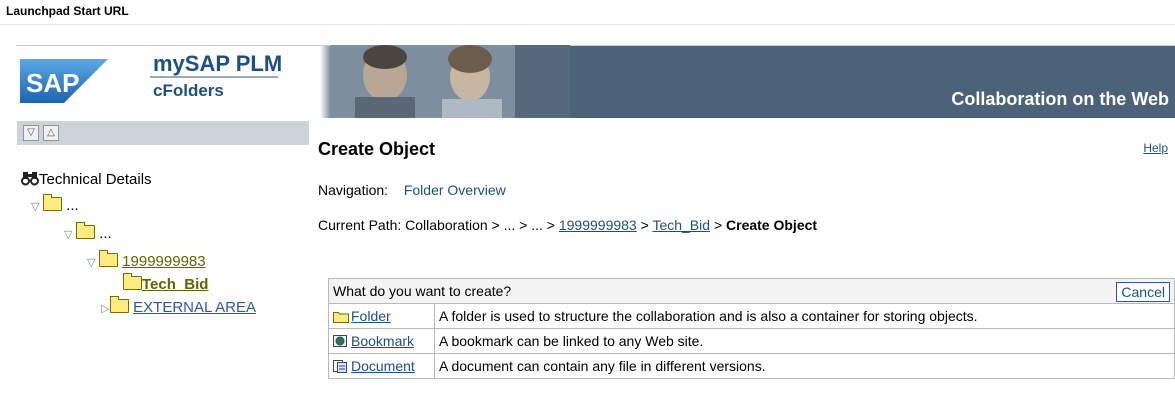 This screenshot has width=1175, height=409. What do you see at coordinates (353, 190) in the screenshot?
I see `navigation-label: Navigation:` at bounding box center [353, 190].